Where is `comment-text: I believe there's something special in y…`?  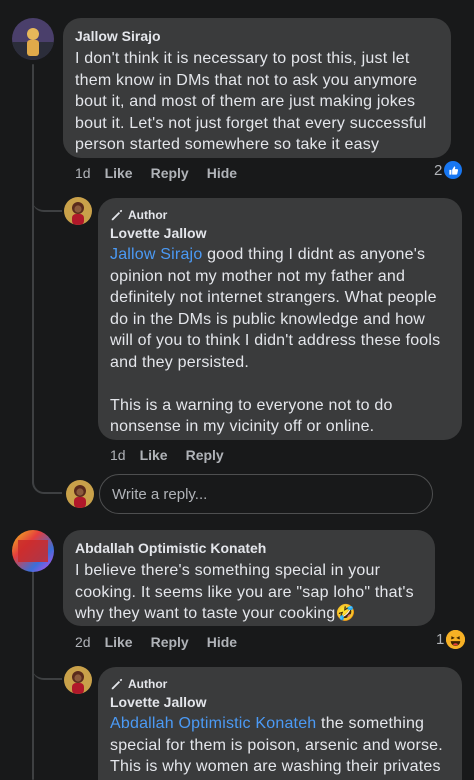 comment-text: I believe there's something special in y… is located at coordinates (249, 592).